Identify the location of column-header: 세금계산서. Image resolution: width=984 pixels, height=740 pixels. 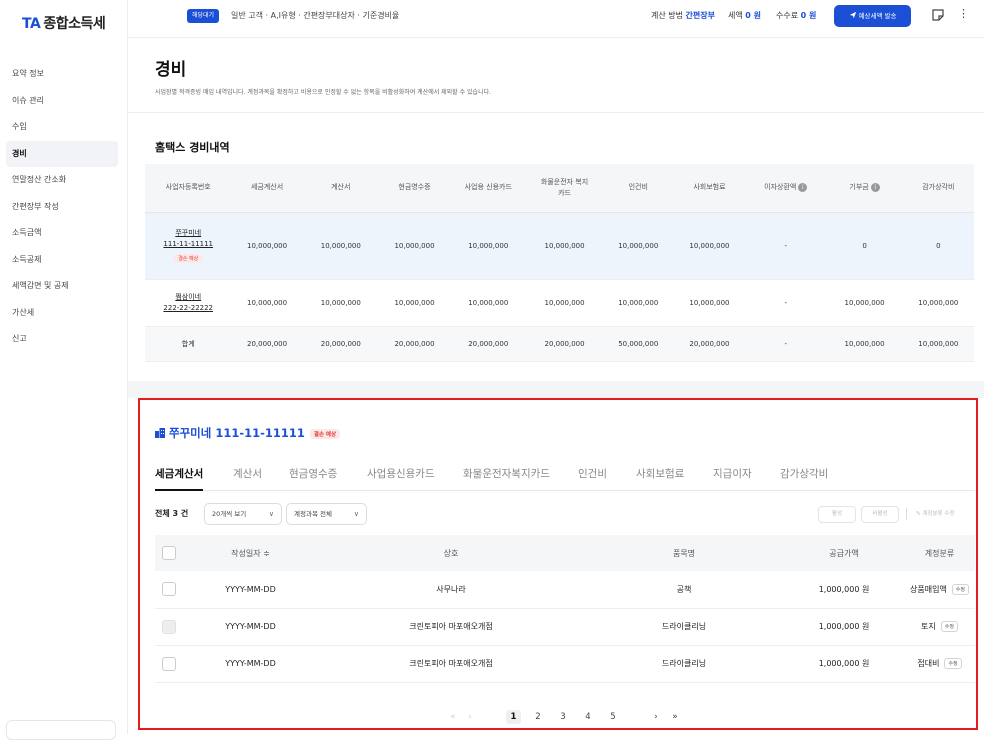
(267, 188).